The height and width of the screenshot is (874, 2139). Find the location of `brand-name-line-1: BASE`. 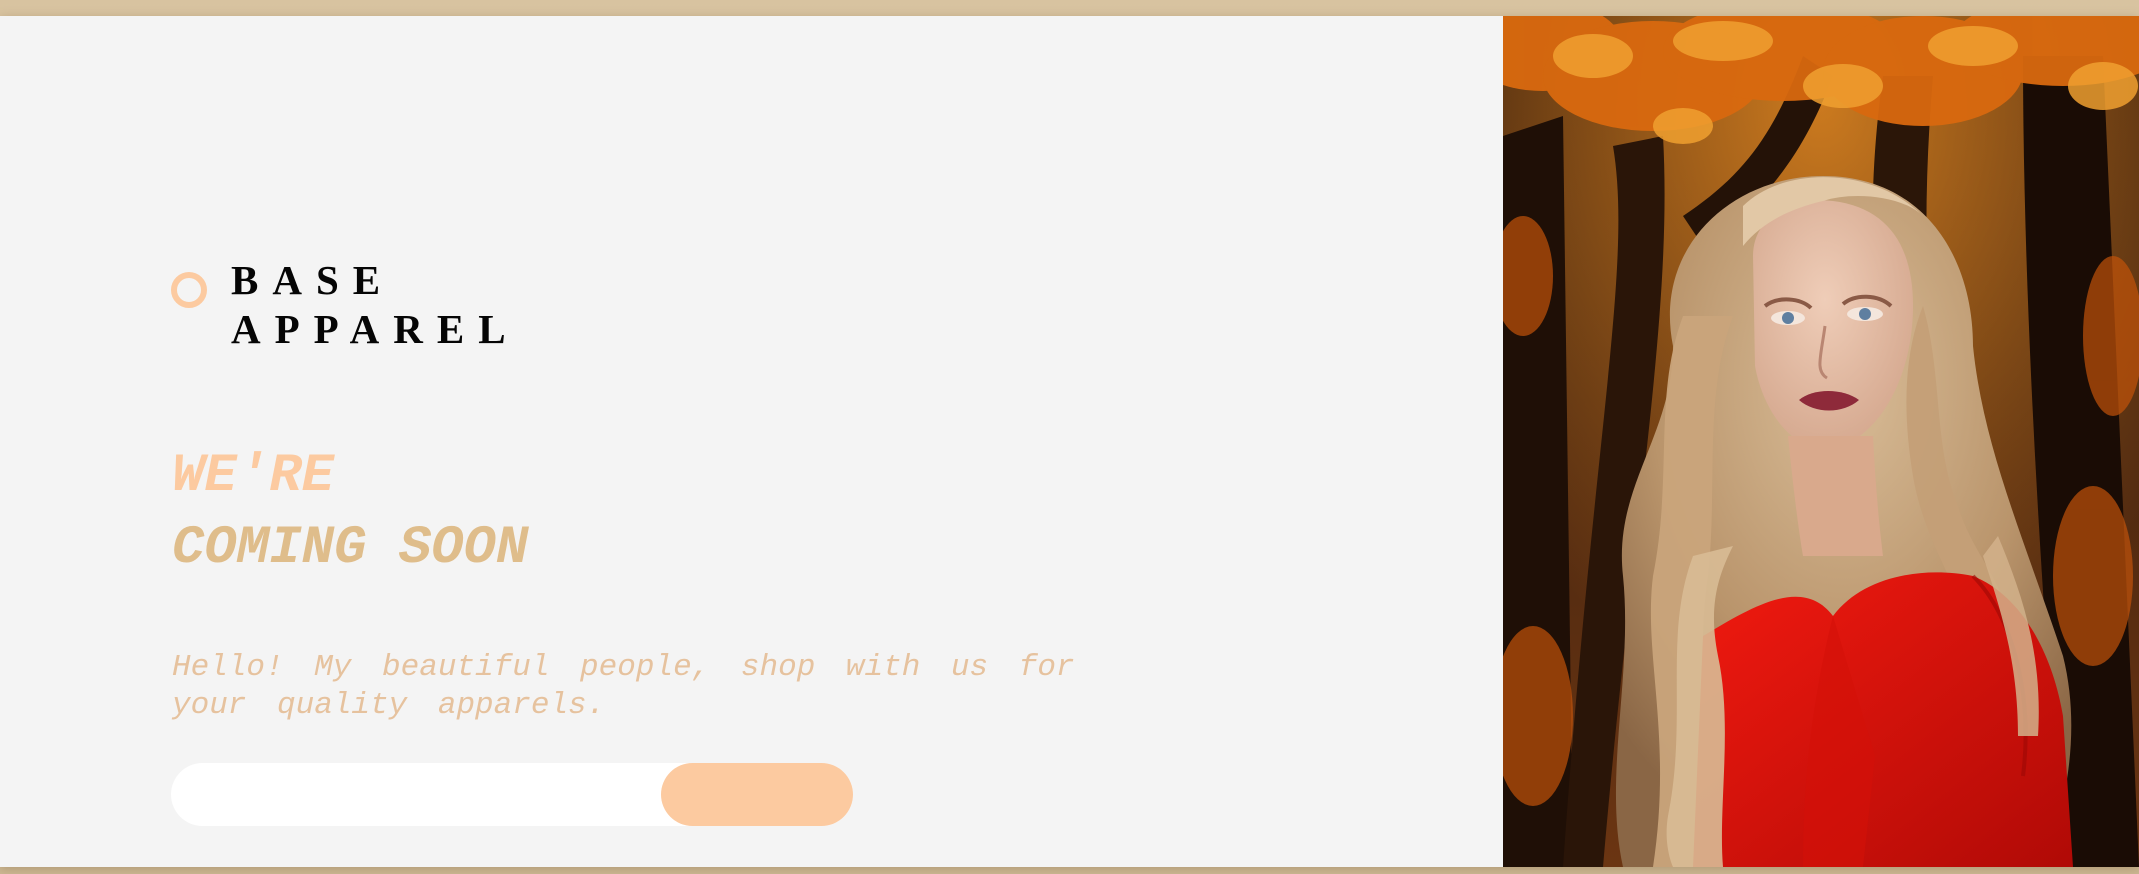

brand-name-line-1: BASE is located at coordinates (313, 280).